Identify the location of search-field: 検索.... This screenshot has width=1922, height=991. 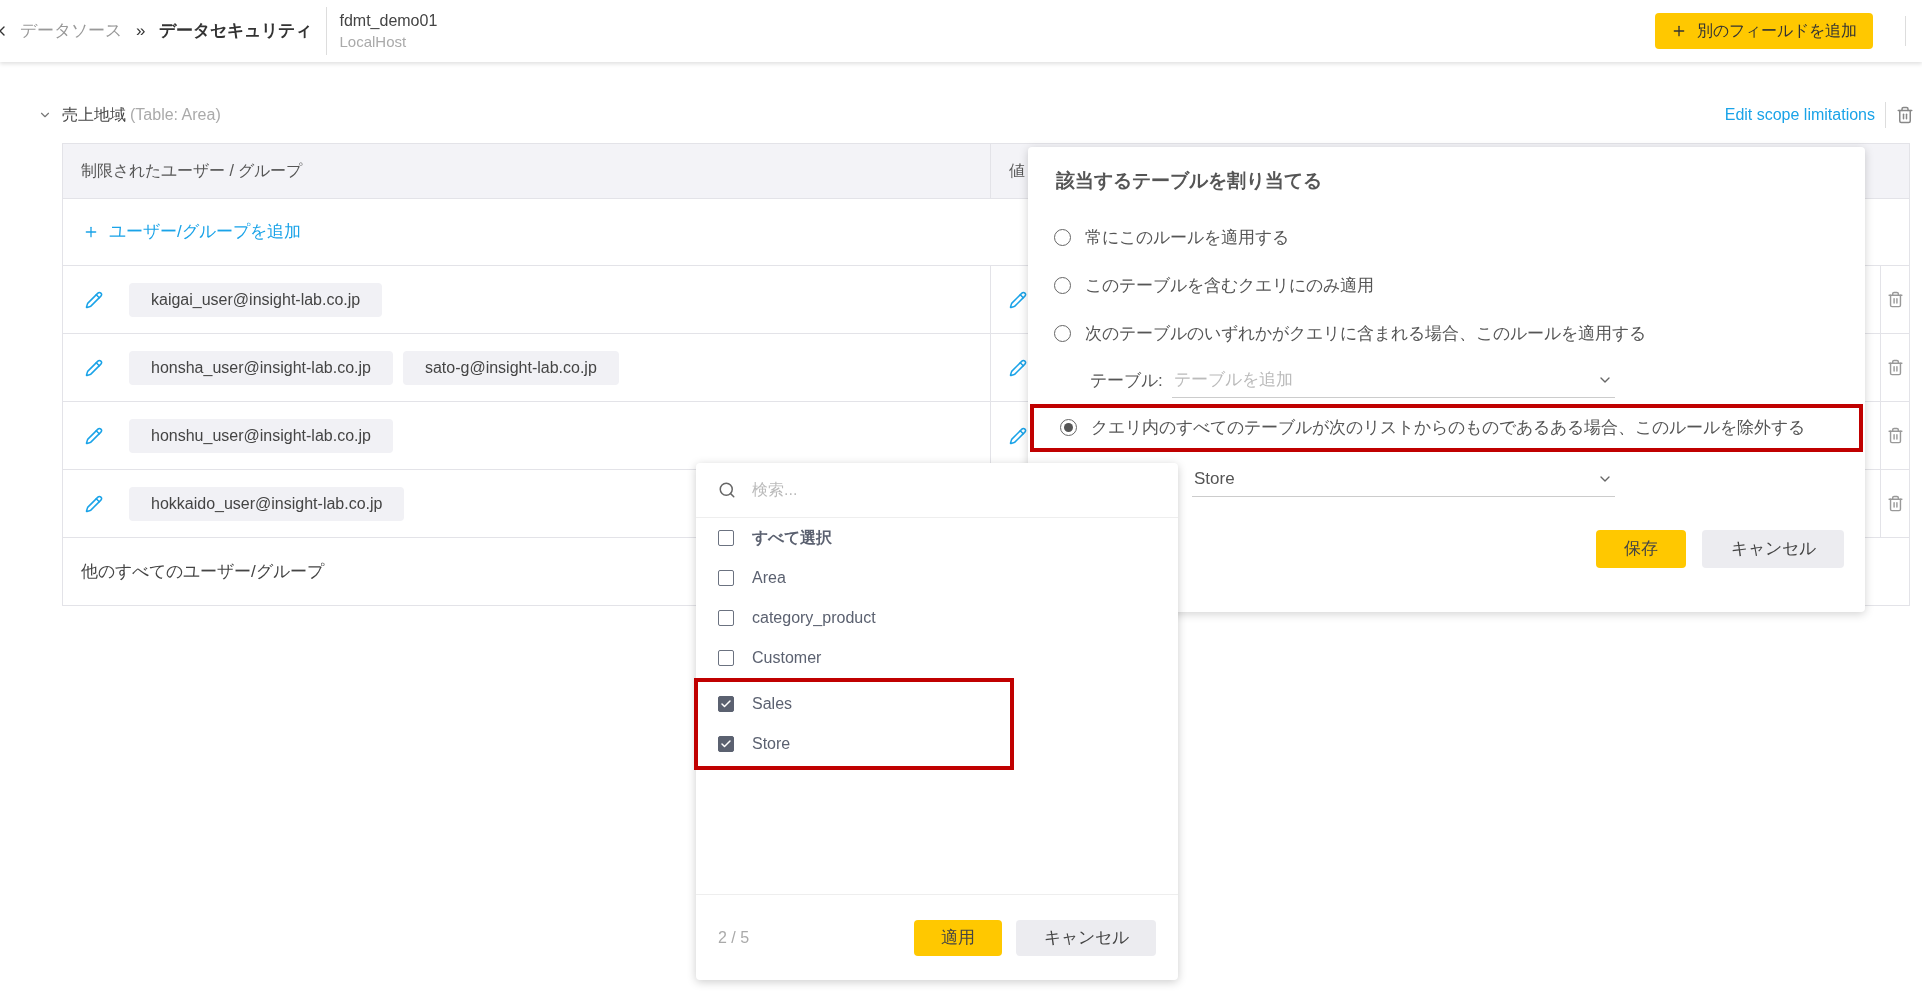
(965, 490).